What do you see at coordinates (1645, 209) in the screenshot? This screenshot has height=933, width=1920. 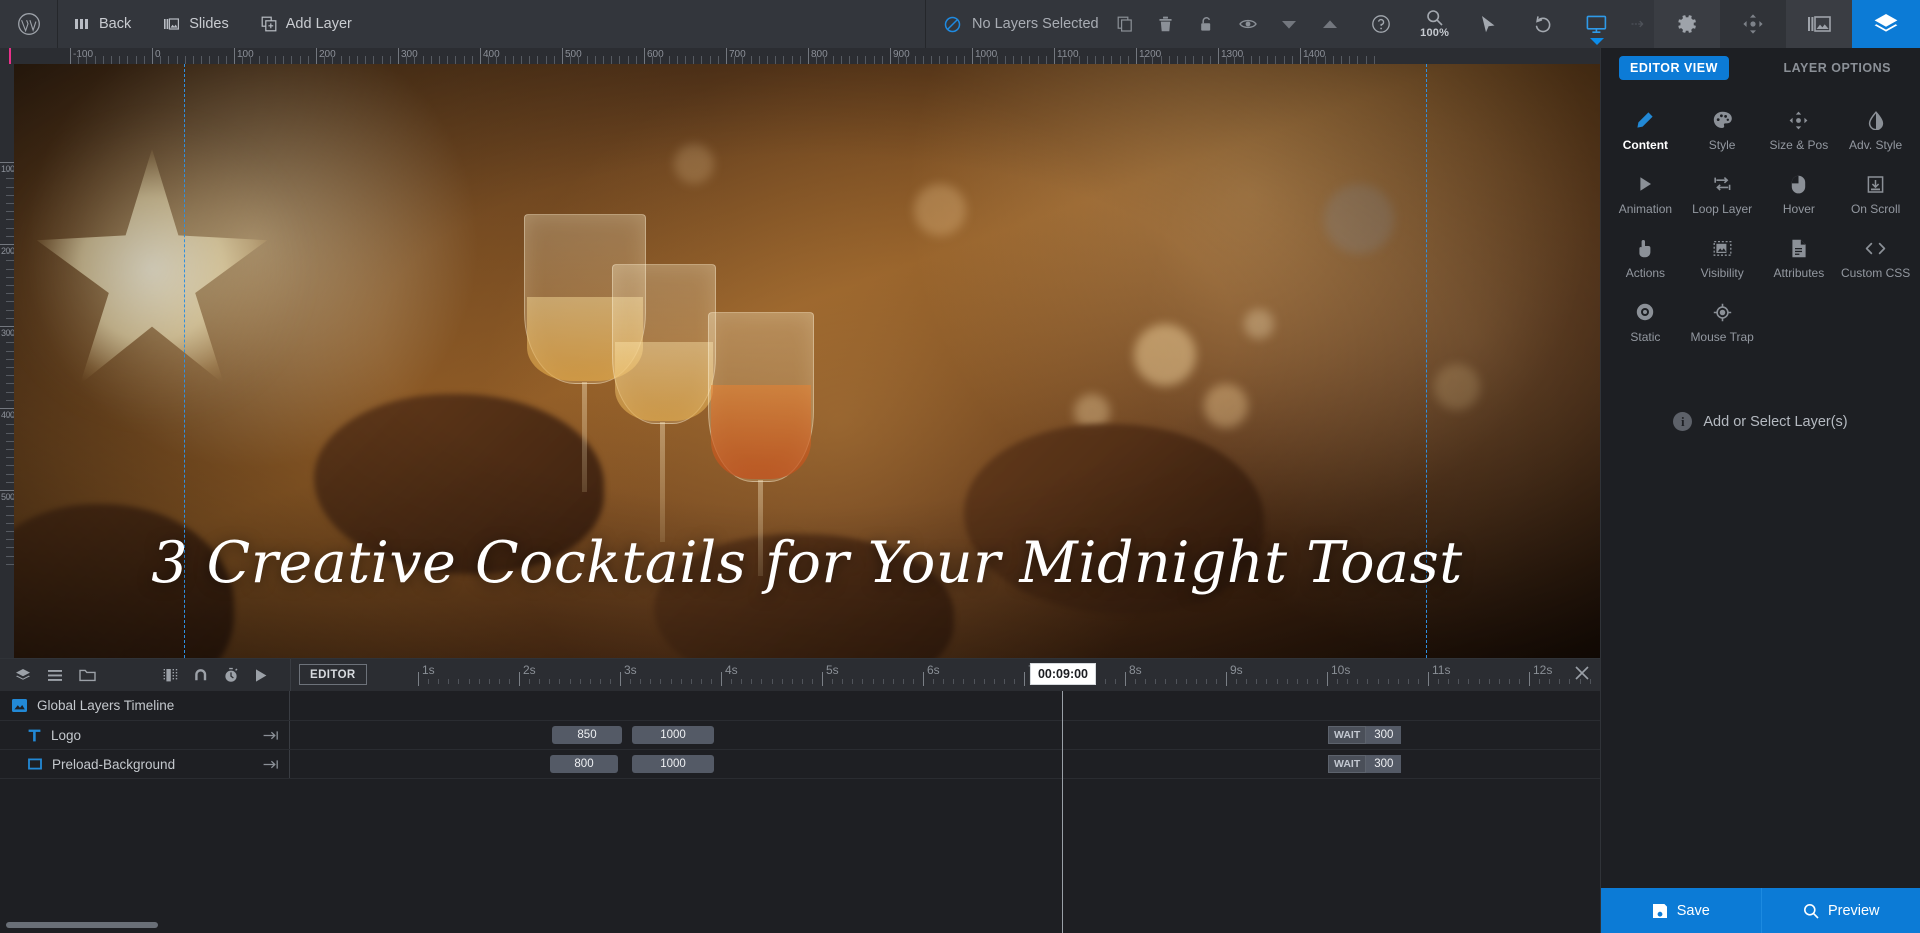 I see `option-label: Animation` at bounding box center [1645, 209].